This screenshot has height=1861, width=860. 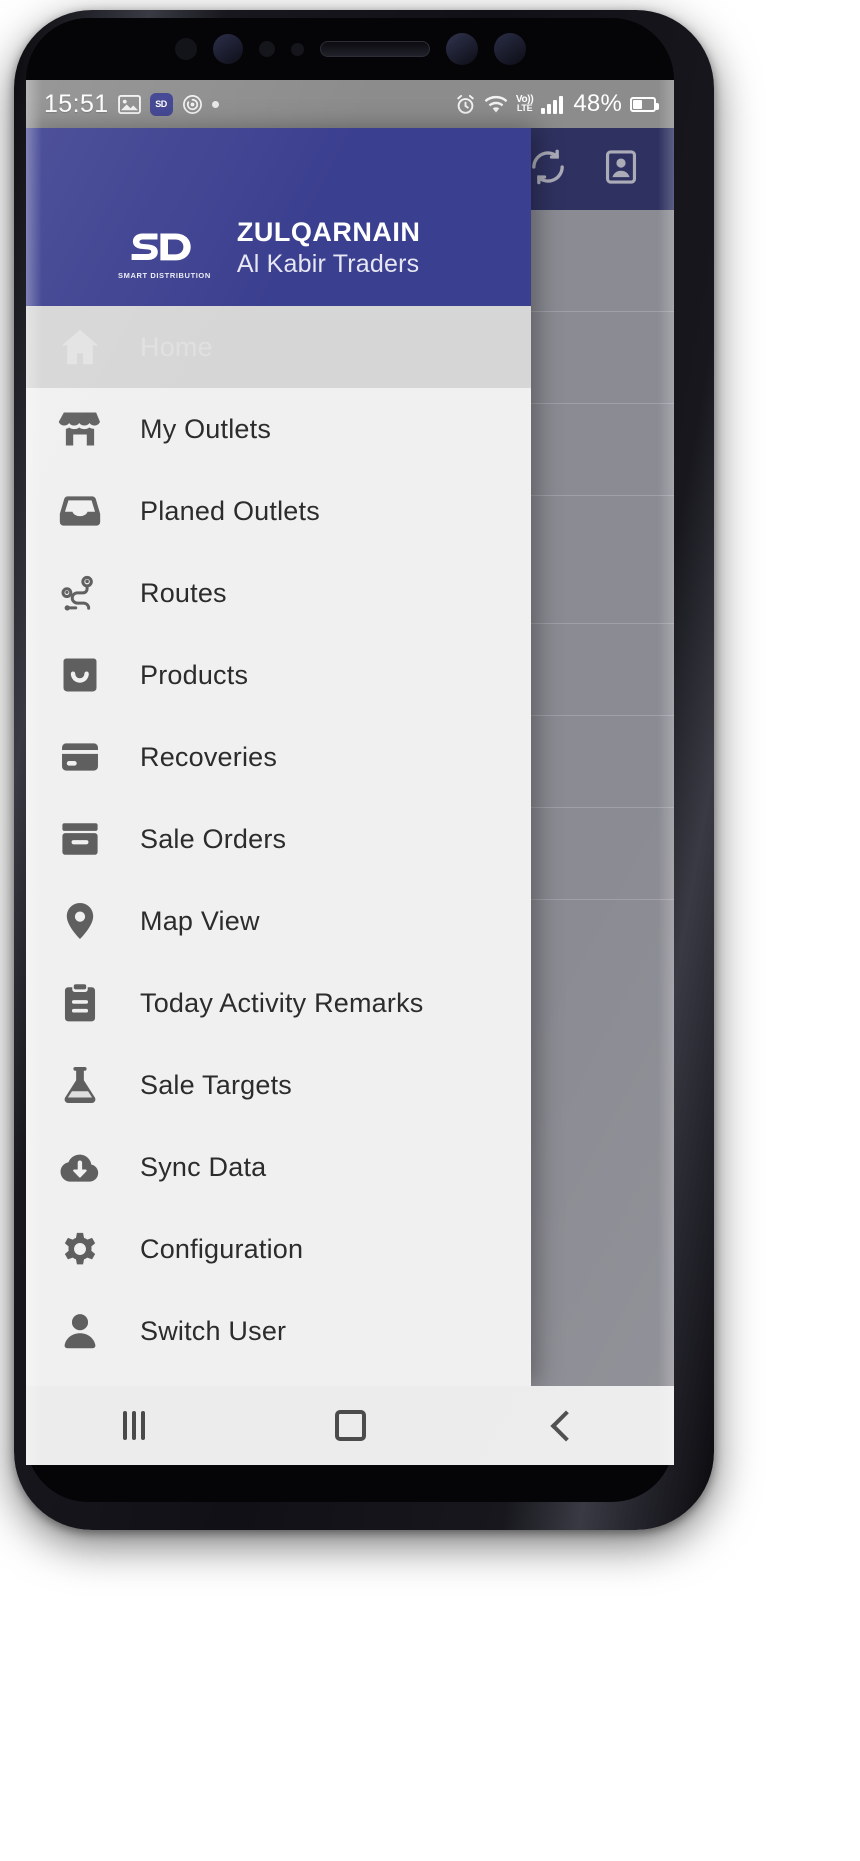 I want to click on drawer-item-switch-user: Switch User, so click(x=278, y=1331).